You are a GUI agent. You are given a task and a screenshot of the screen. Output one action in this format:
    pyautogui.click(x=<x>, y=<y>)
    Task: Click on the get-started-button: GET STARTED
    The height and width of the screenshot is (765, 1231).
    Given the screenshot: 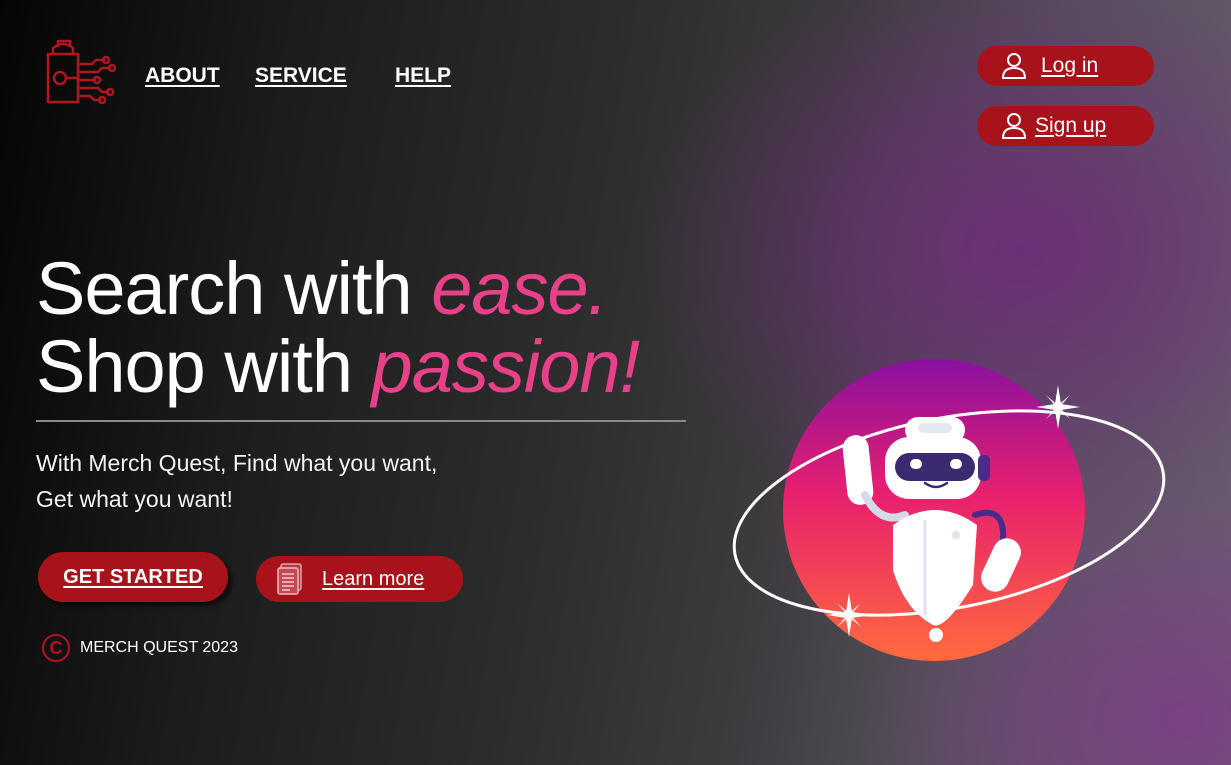 What is the action you would take?
    pyautogui.click(x=133, y=577)
    